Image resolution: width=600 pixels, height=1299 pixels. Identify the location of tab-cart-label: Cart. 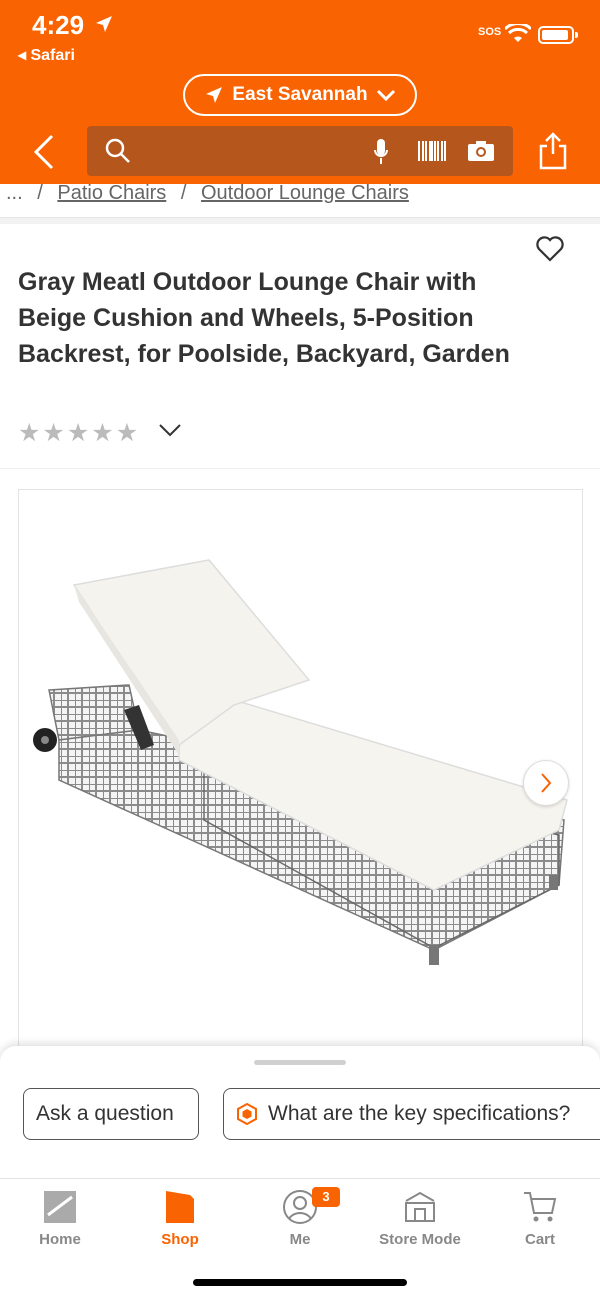
(539, 1239).